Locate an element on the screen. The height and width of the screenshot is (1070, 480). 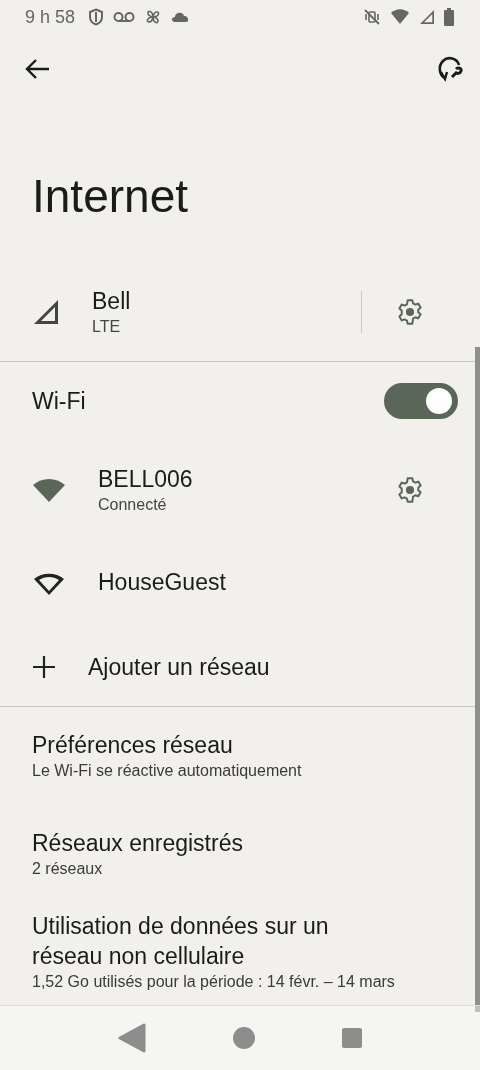
carrier-name: Bell is located at coordinates (111, 301).